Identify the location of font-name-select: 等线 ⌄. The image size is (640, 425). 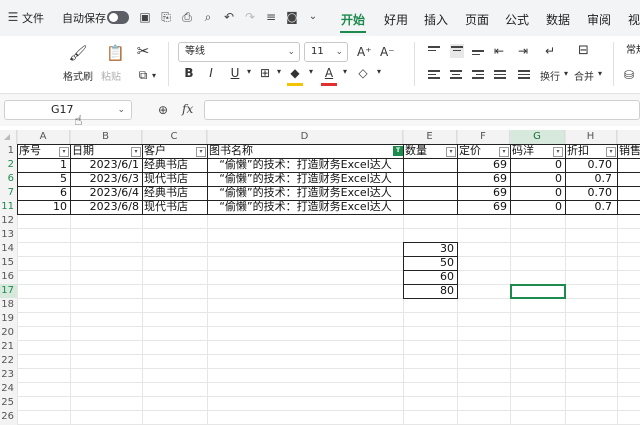
(239, 52).